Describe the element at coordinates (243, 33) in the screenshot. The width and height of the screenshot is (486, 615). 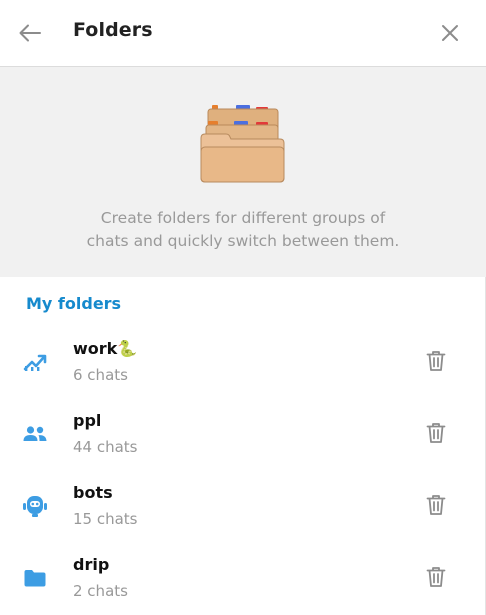
I see `header: Folders` at that location.